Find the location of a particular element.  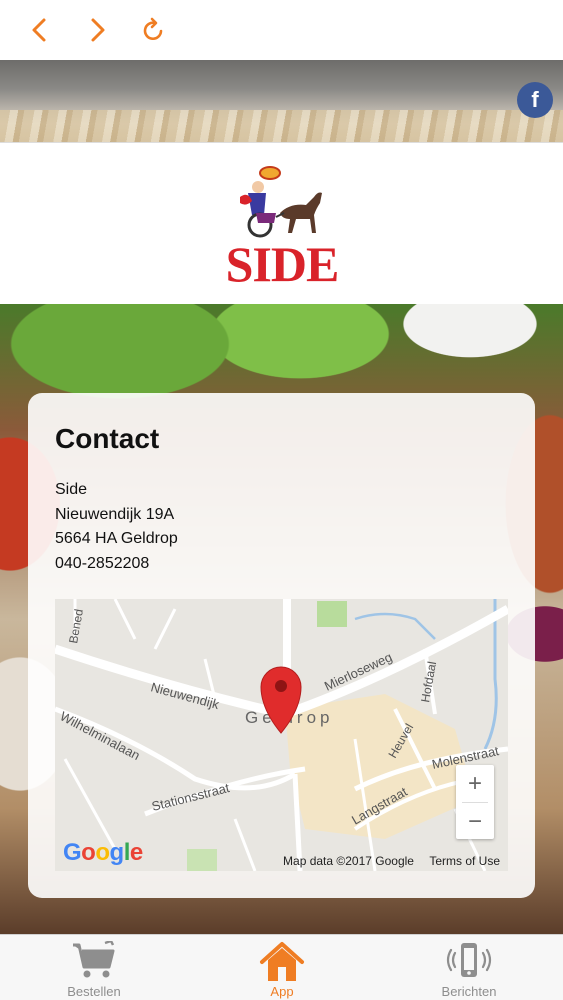

map-attribution: Map data ©2017 Google Terms of Use is located at coordinates (391, 861).